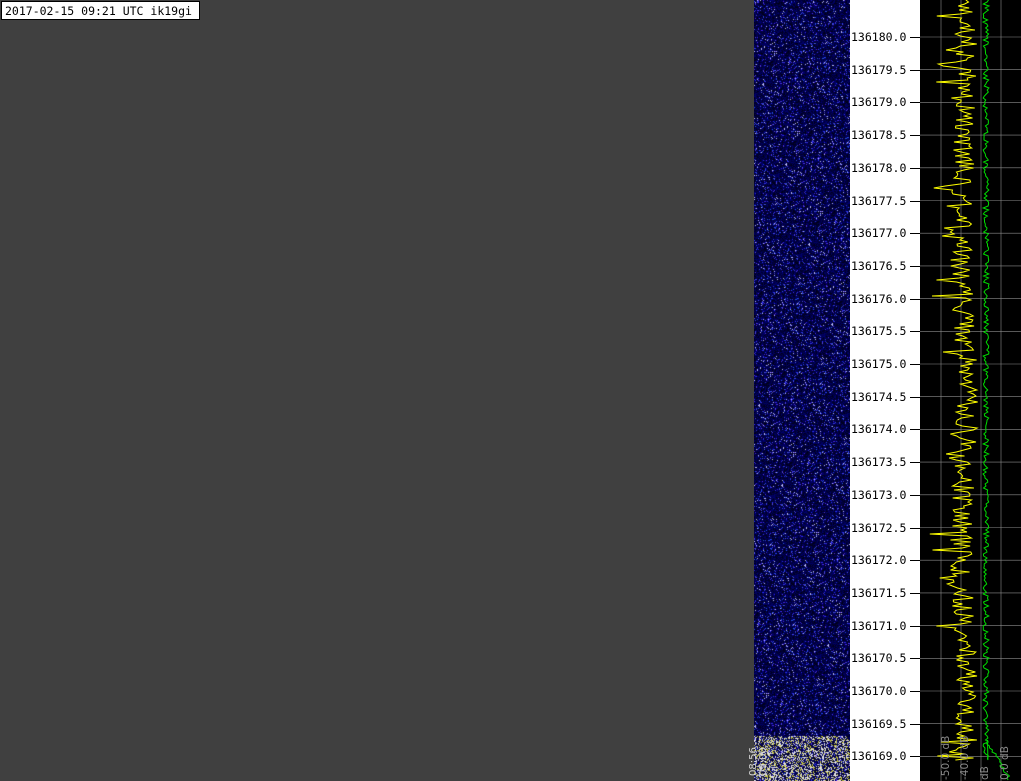  I want to click on timestamp-label: 2017-02-15 09:21 UTC ik19gi, so click(100, 10).